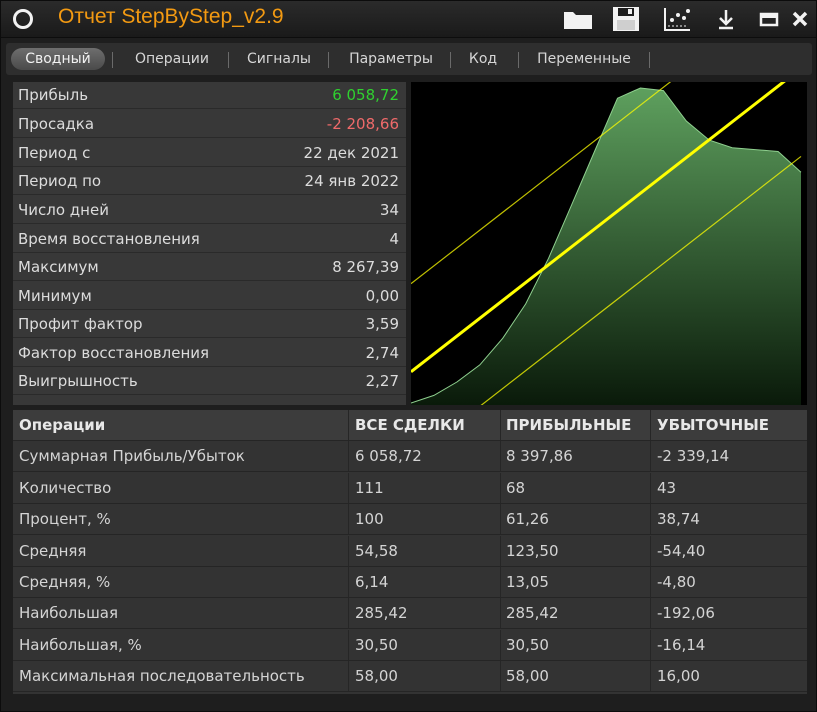 The height and width of the screenshot is (712, 817). Describe the element at coordinates (391, 59) in the screenshot. I see `tab-parameters: Параметры` at that location.